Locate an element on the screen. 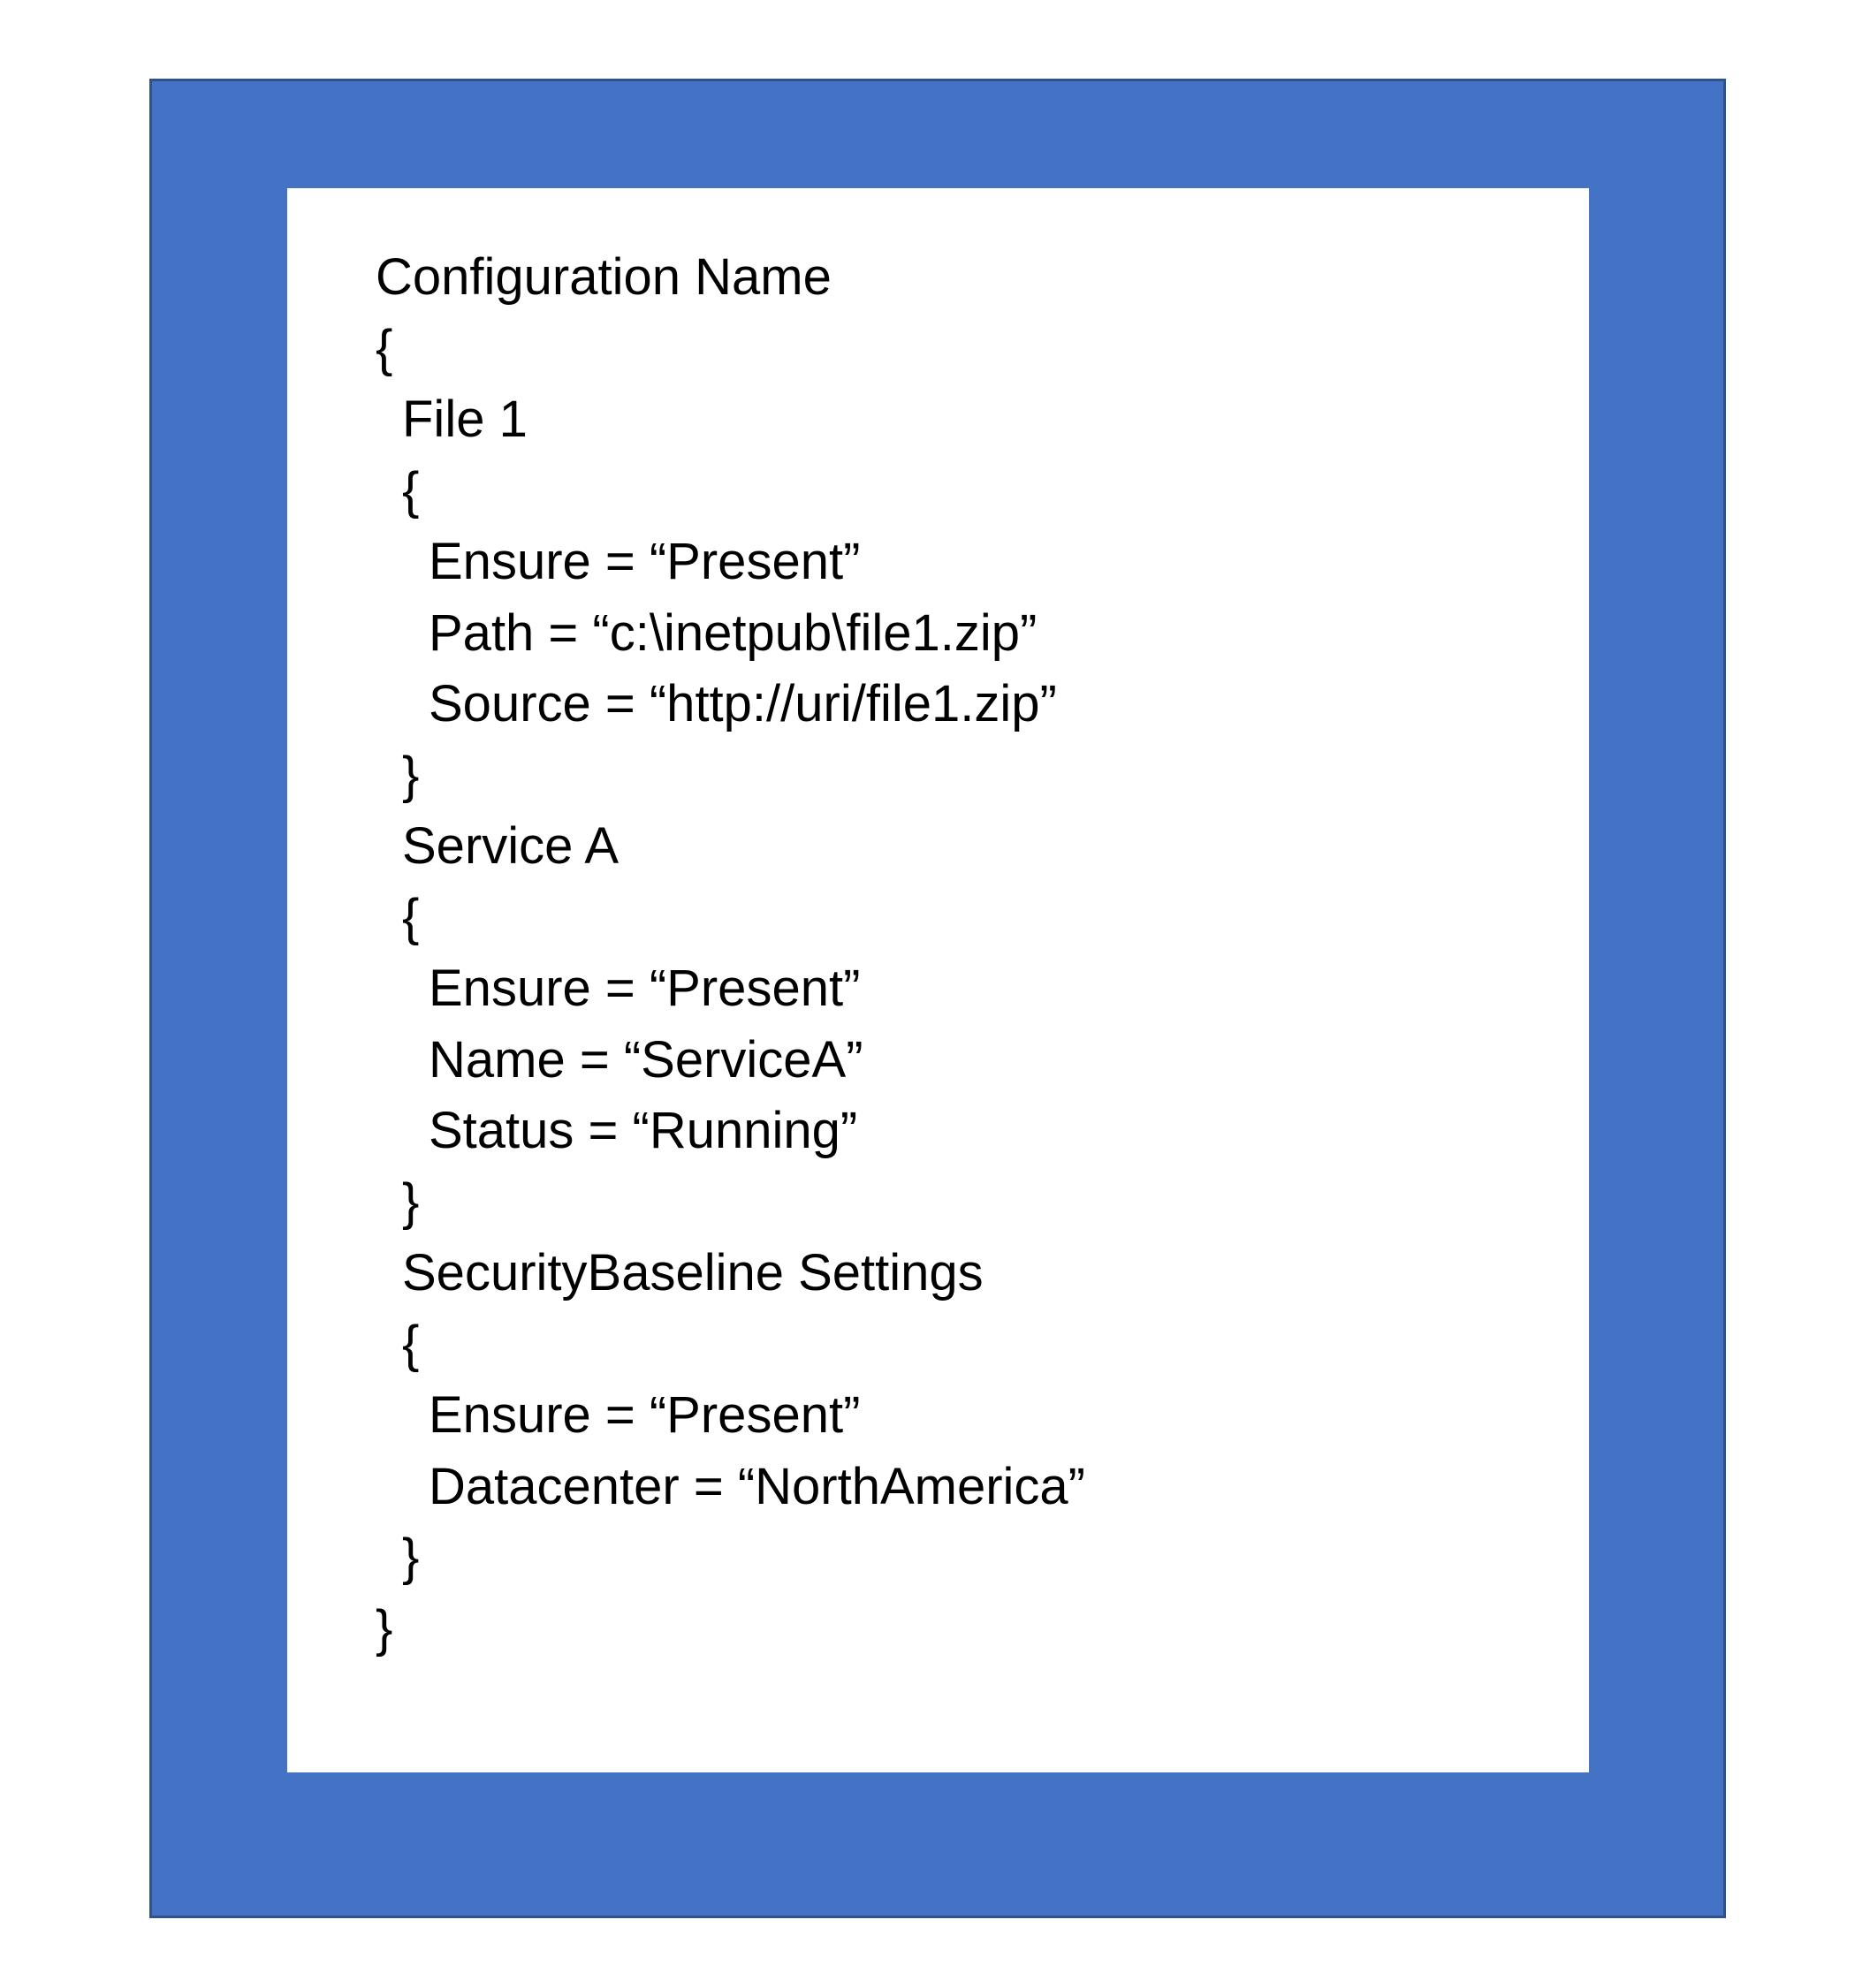  resource-property: Status = “Running” is located at coordinates (643, 1130).